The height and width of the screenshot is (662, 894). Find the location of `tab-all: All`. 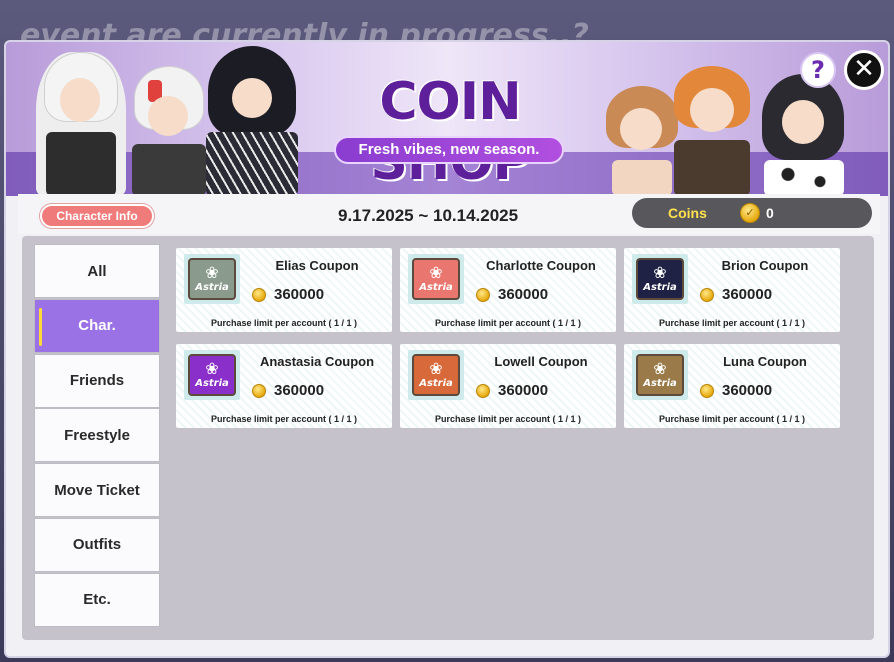

tab-all: All is located at coordinates (97, 271).